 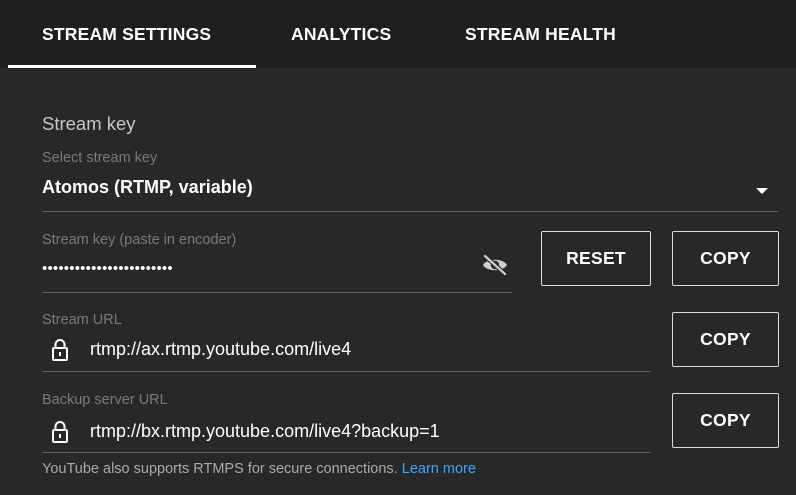 What do you see at coordinates (410, 211) in the screenshot?
I see `select-underline` at bounding box center [410, 211].